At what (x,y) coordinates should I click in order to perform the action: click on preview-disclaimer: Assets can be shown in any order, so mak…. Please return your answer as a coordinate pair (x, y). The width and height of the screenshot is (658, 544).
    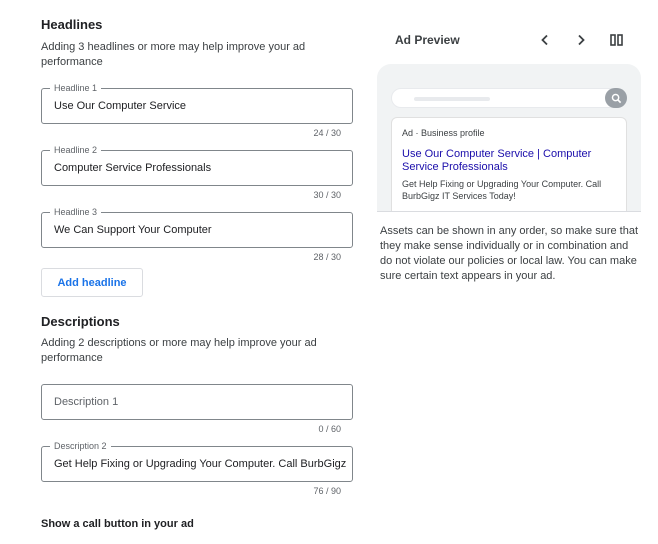
    Looking at the image, I should click on (509, 253).